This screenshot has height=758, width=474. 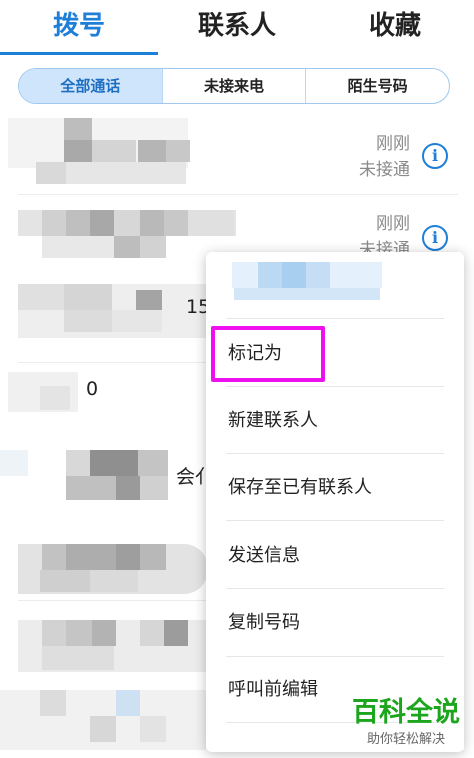 What do you see at coordinates (377, 86) in the screenshot?
I see `filter-unknown-numbers: 陌生号码` at bounding box center [377, 86].